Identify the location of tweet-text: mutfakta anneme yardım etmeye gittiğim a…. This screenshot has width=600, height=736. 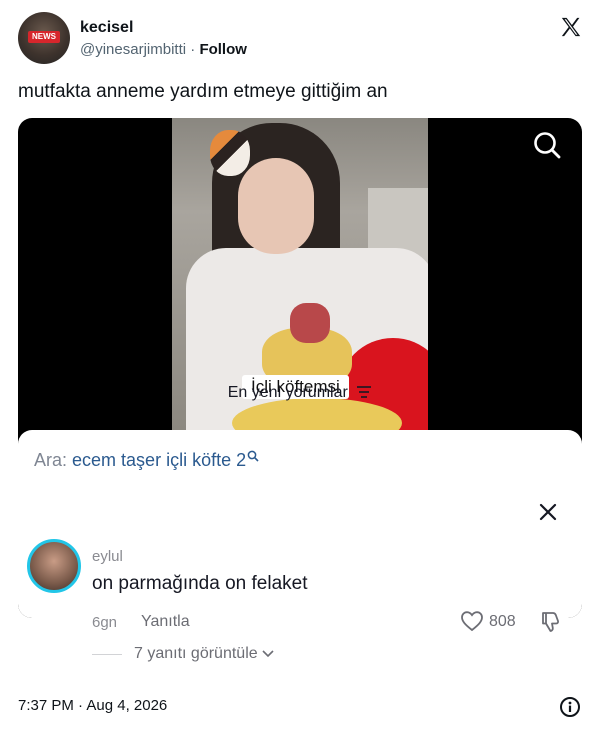
(203, 91).